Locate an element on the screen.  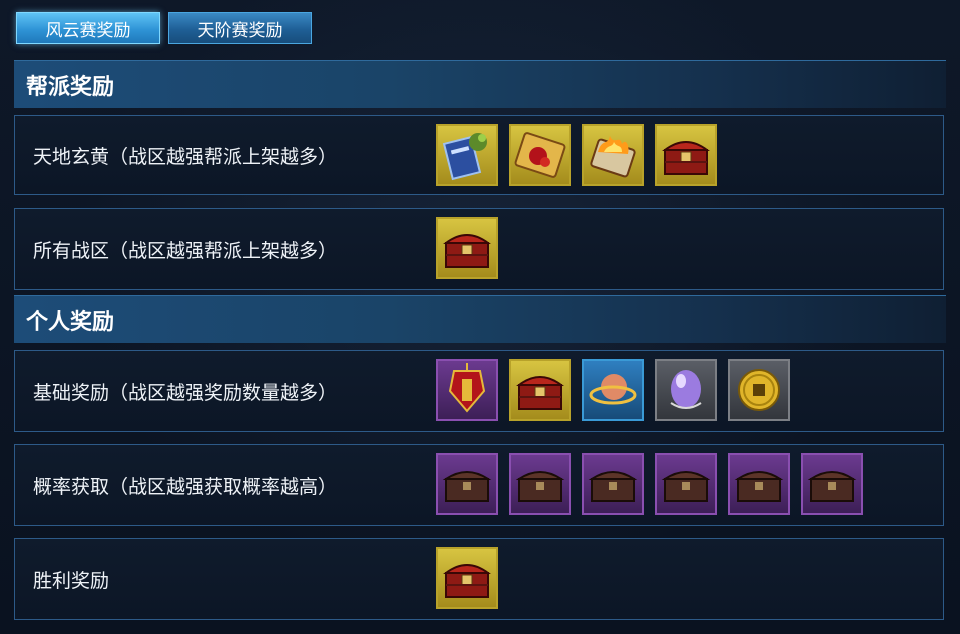
section-header-guild-rewards: 帮派奖励 is located at coordinates (480, 84).